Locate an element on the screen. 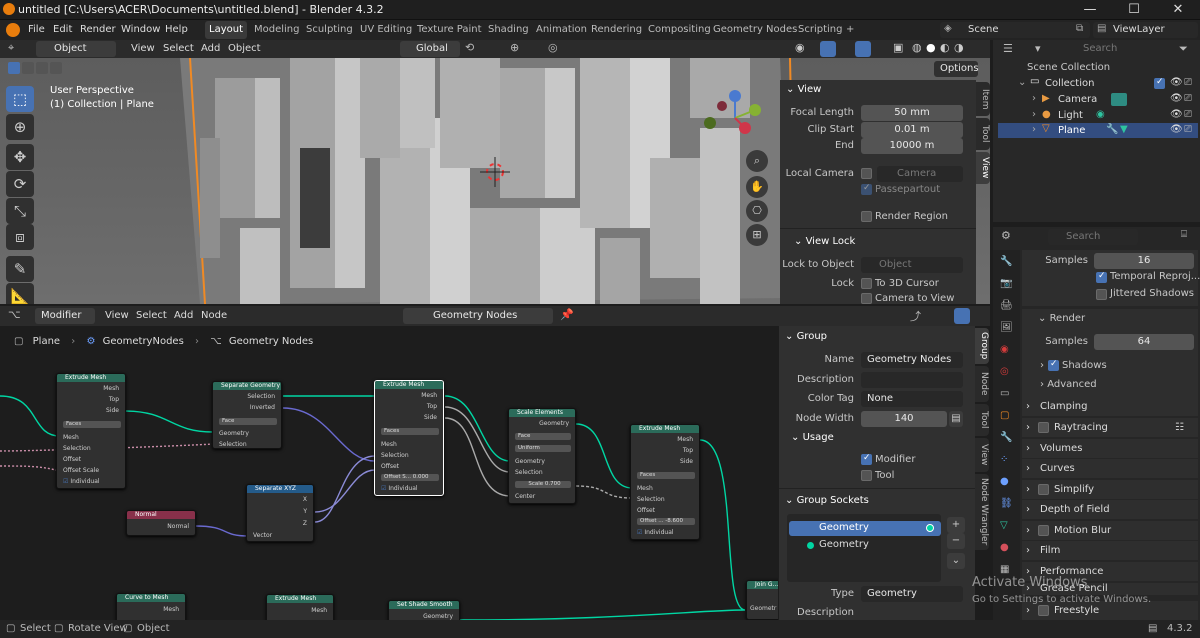 The height and width of the screenshot is (638, 1200). wireframe-shading-icon: ◍ is located at coordinates (917, 47).